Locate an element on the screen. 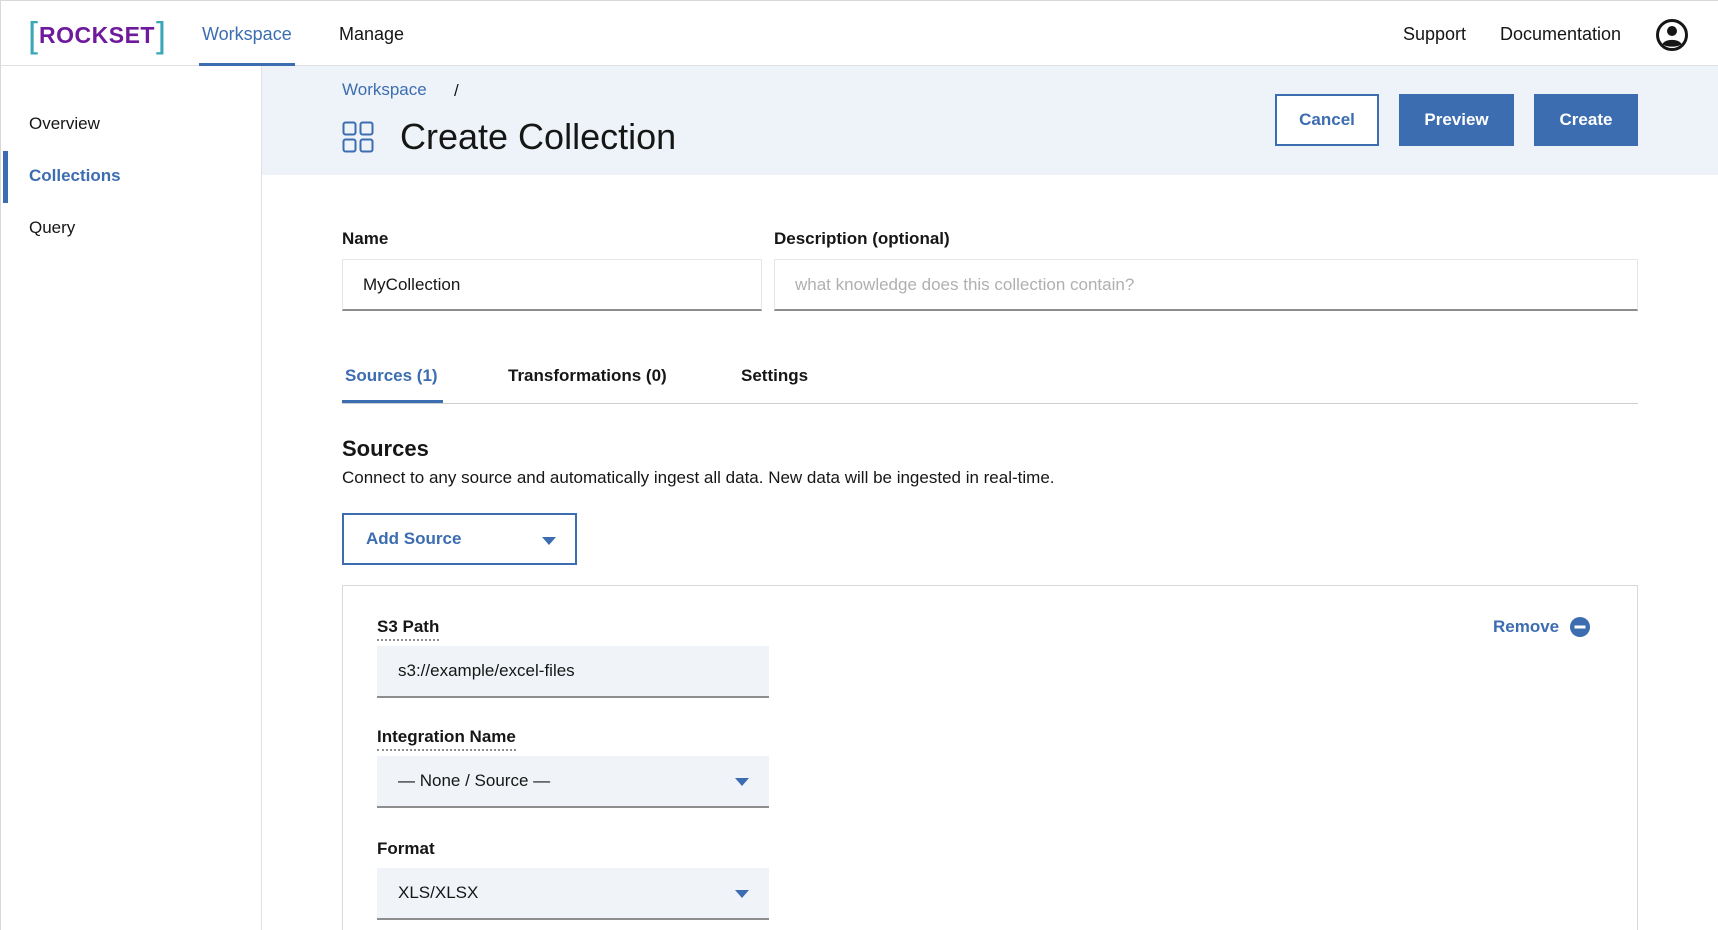 The image size is (1718, 930). name-input: MyCollection is located at coordinates (552, 285).